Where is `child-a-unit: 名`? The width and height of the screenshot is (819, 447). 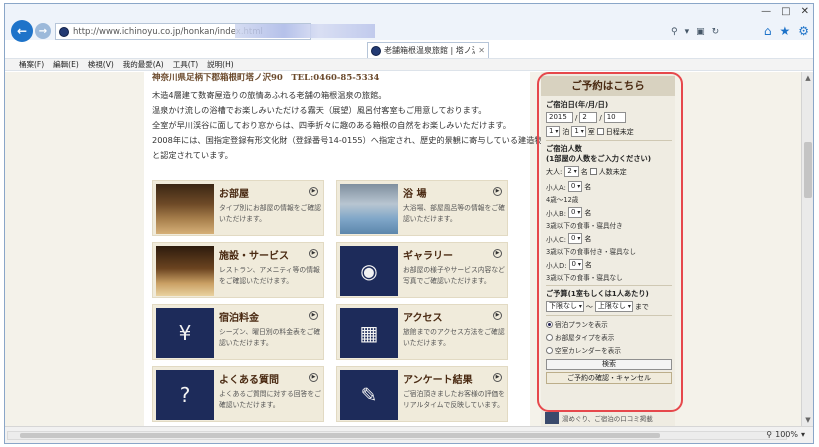
child-a-unit: 名 is located at coordinates (588, 186).